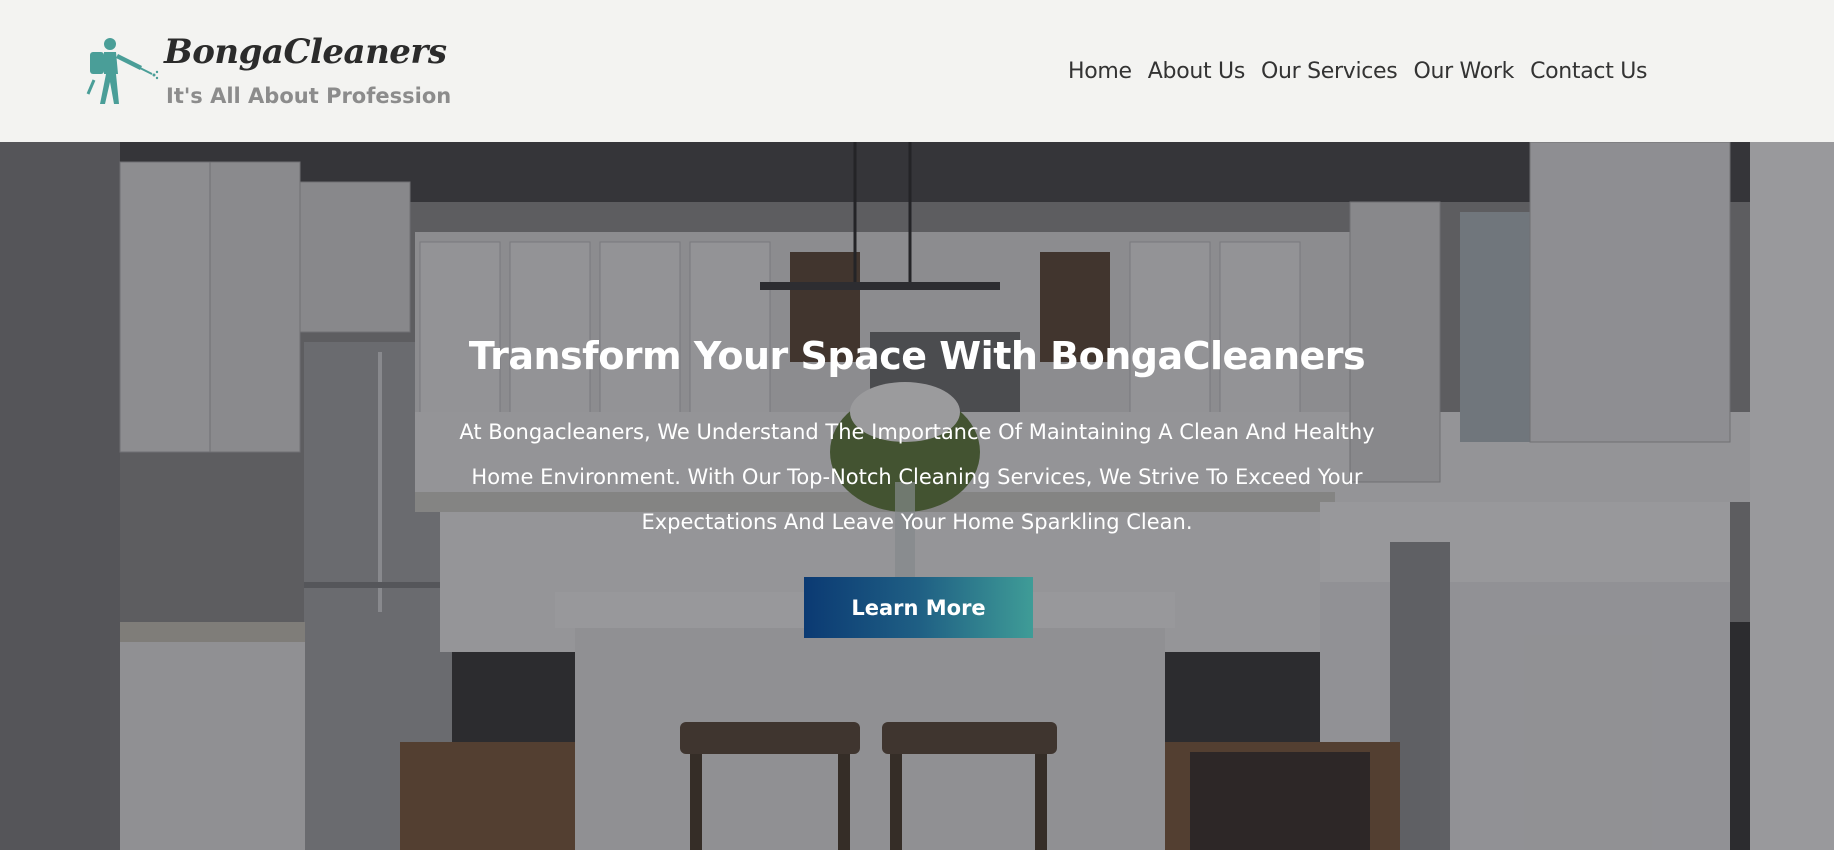 The image size is (1834, 850). Describe the element at coordinates (122, 71) in the screenshot. I see `cleaner-with-sprayer-icon` at that location.